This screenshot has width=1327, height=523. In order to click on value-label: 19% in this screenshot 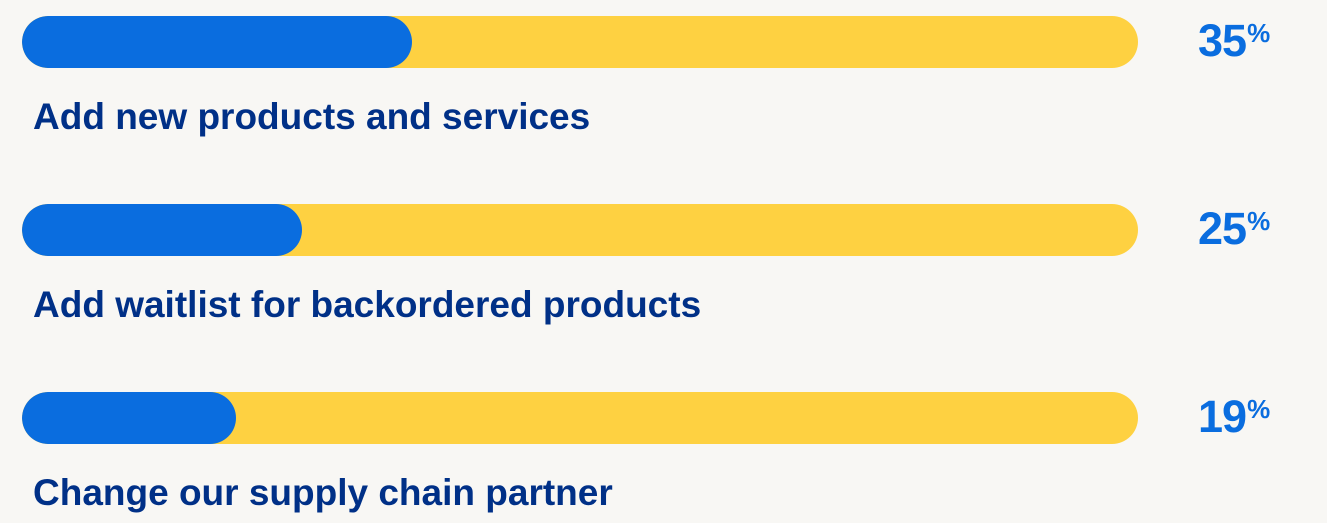, I will do `click(1234, 416)`.